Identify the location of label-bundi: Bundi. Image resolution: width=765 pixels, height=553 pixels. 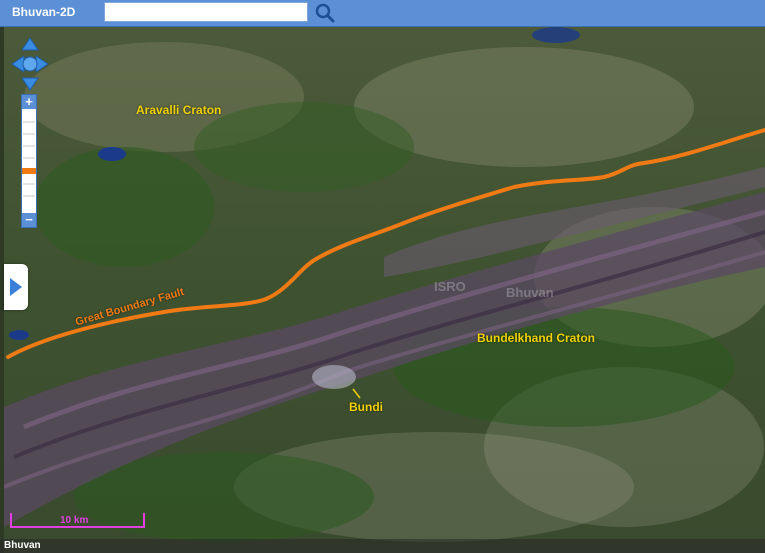
(366, 407).